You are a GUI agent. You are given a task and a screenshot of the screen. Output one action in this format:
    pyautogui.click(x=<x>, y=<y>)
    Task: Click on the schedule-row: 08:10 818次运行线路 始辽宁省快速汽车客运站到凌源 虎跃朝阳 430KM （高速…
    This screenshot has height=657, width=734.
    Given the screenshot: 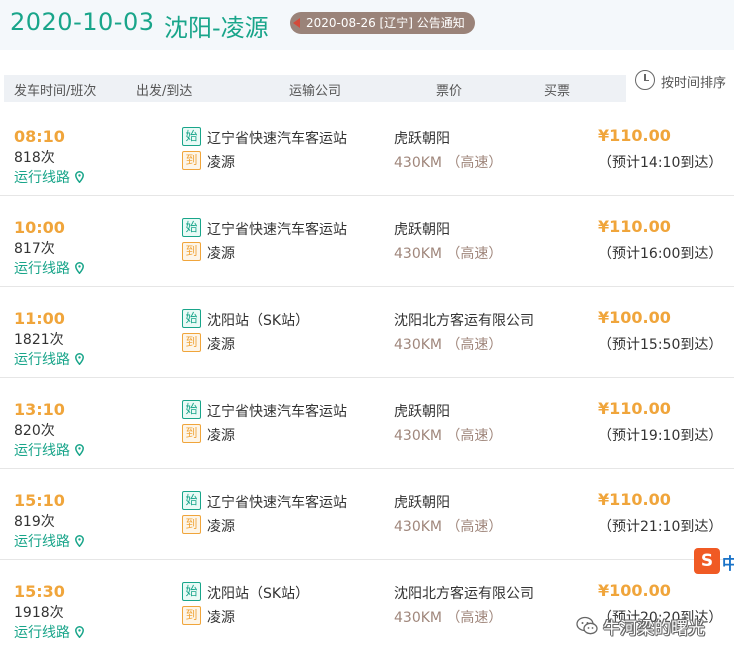 What is the action you would take?
    pyautogui.click(x=367, y=150)
    